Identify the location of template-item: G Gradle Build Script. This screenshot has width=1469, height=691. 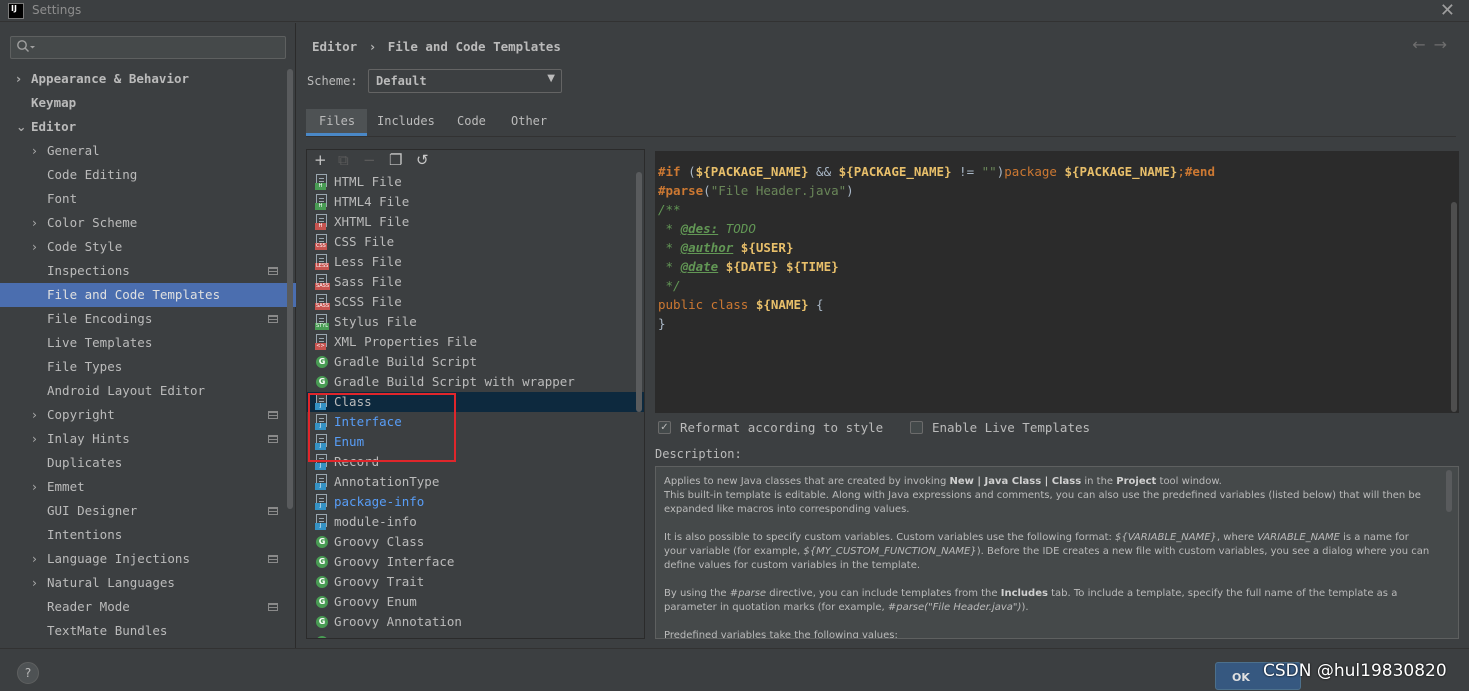
(475, 362).